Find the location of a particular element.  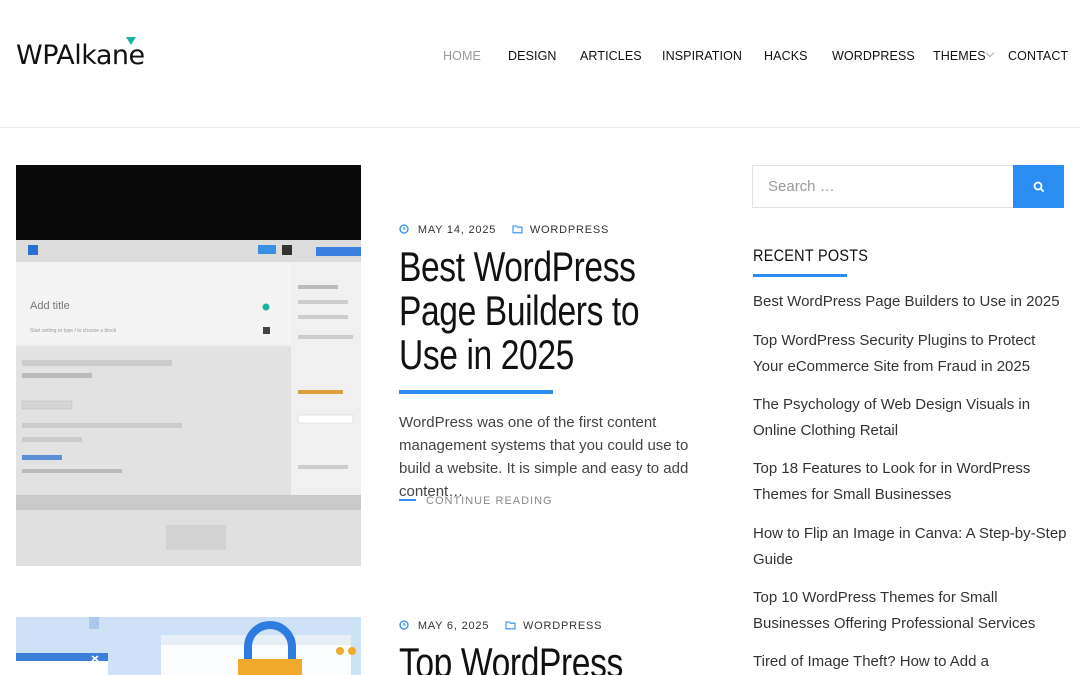

nav-wordpress: WORDPRESS is located at coordinates (873, 56).